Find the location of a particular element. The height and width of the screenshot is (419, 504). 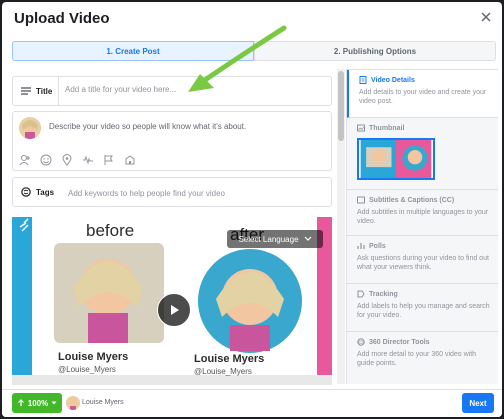

next-button: Next is located at coordinates (478, 403).